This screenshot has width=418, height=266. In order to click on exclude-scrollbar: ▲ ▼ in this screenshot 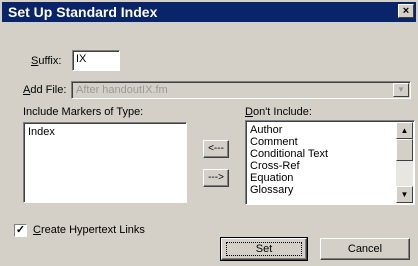, I will do `click(404, 162)`.